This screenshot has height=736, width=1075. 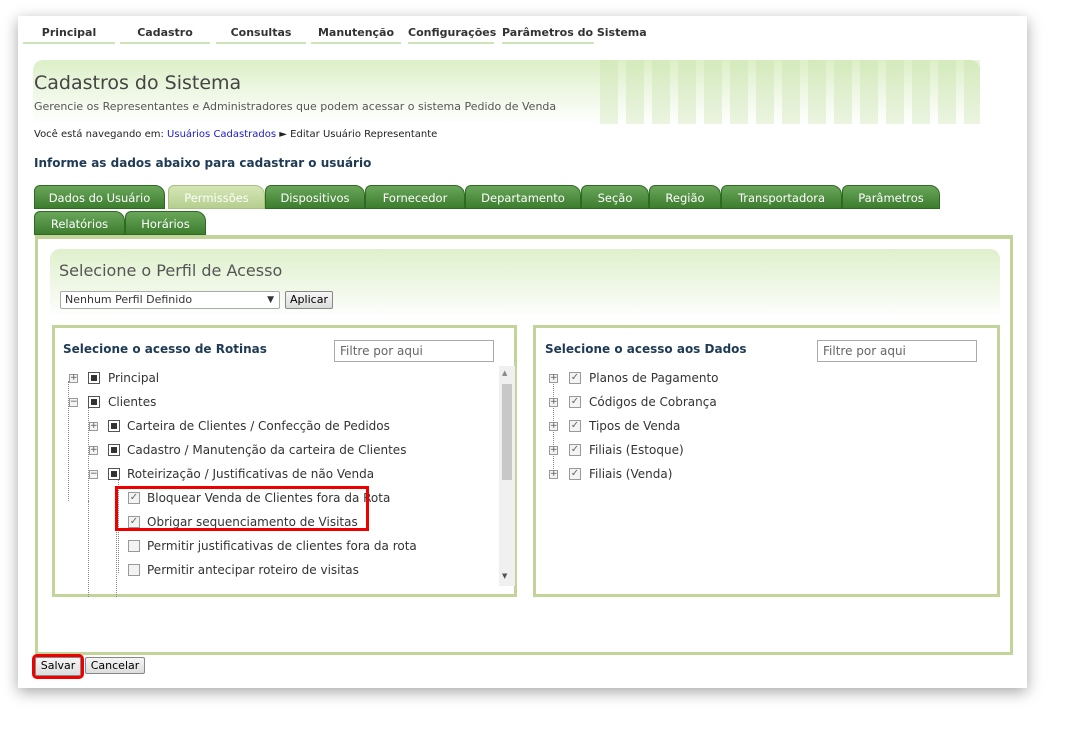 What do you see at coordinates (171, 270) in the screenshot?
I see `perfil-title: Selecione o Perfil de Acesso` at bounding box center [171, 270].